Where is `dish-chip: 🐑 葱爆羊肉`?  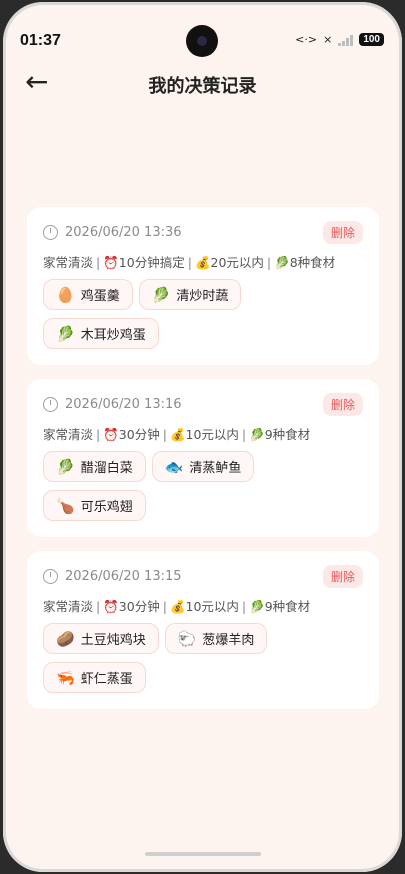 dish-chip: 🐑 葱爆羊肉 is located at coordinates (216, 638).